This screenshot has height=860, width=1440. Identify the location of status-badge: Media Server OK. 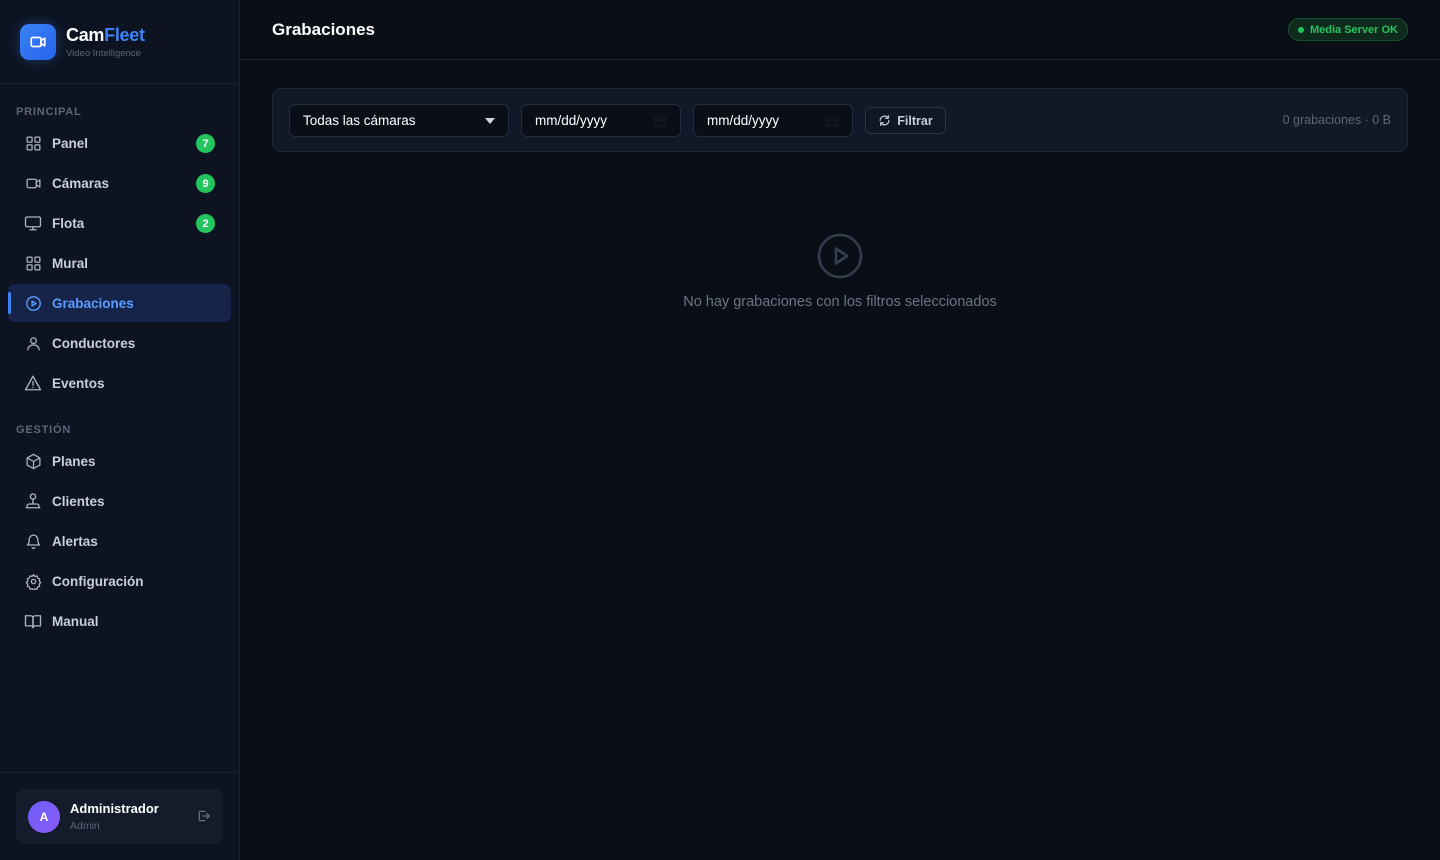
(1347, 29).